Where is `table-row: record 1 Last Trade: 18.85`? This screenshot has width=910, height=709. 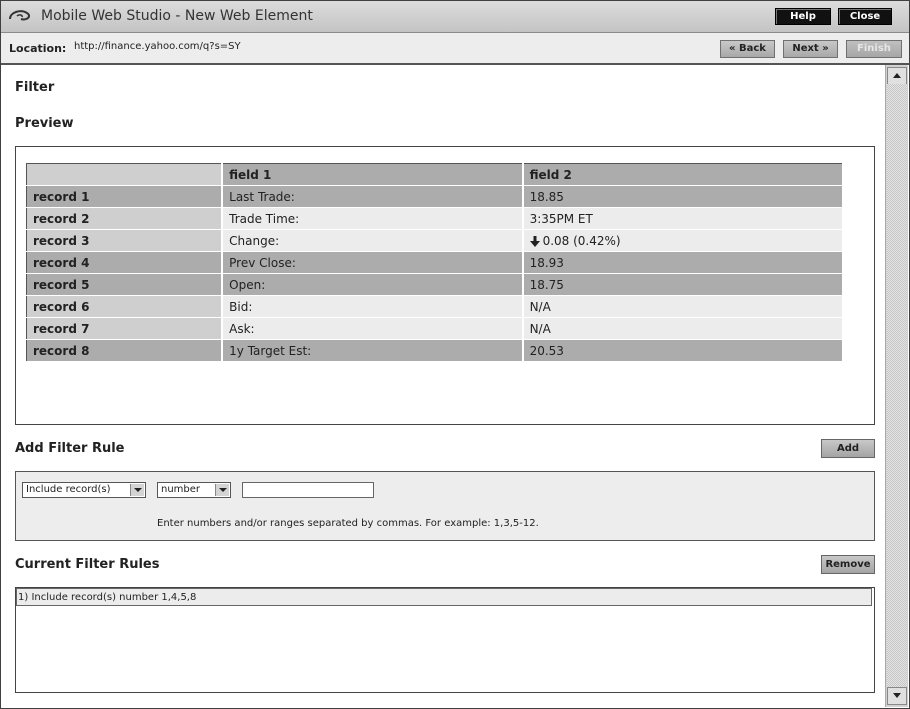
table-row: record 1 Last Trade: 18.85 is located at coordinates (435, 196).